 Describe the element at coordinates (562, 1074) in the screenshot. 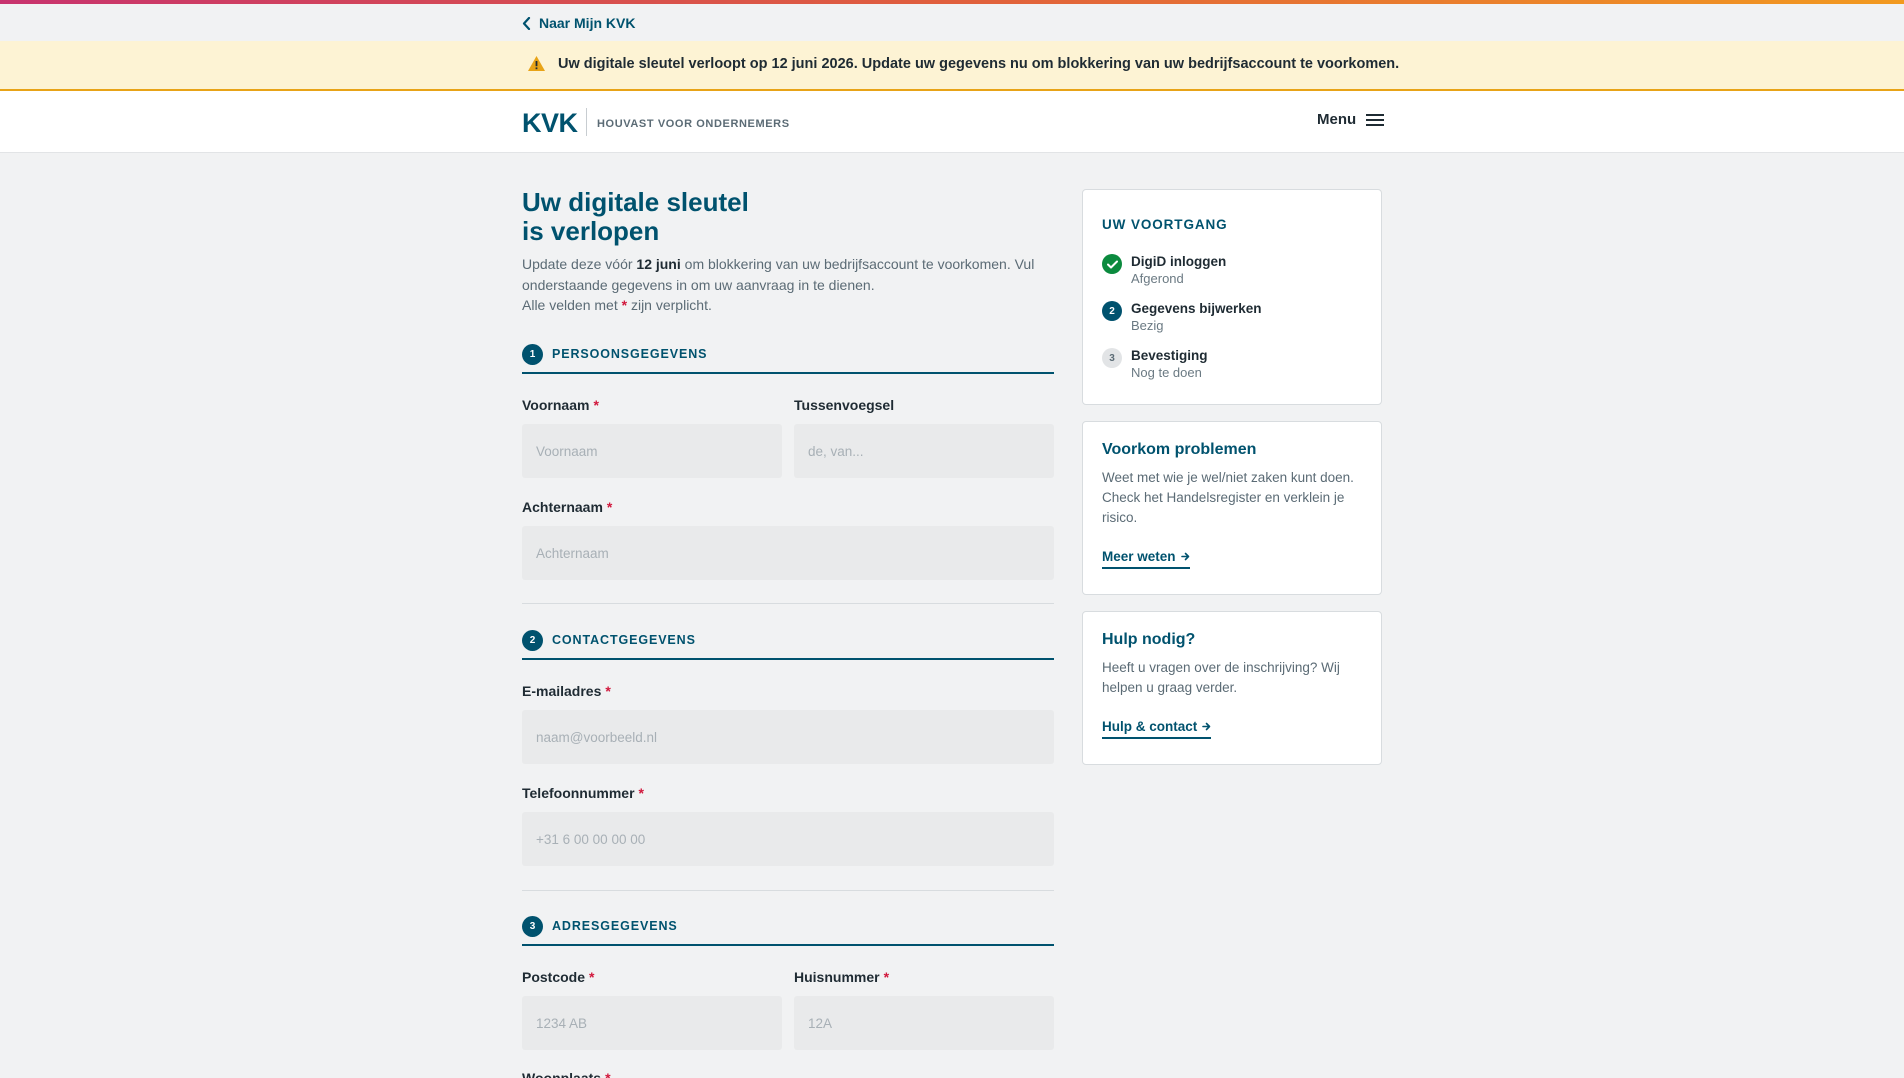

I see `woonplaats-label-text: Woonplaats` at that location.